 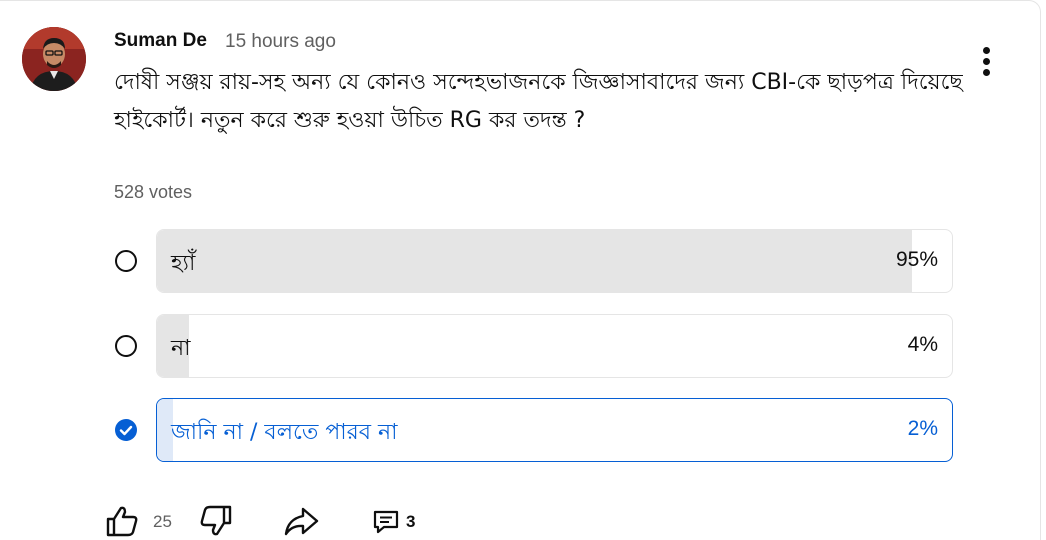 What do you see at coordinates (523, 519) in the screenshot?
I see `action-bar: 25 3` at bounding box center [523, 519].